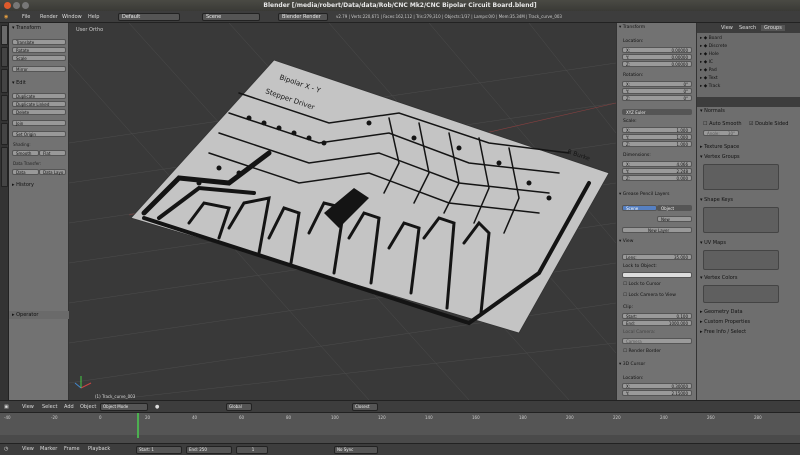 The width and height of the screenshot is (800, 455). Describe the element at coordinates (303, 17) in the screenshot. I see `render-engine-select: Blender Render` at that location.